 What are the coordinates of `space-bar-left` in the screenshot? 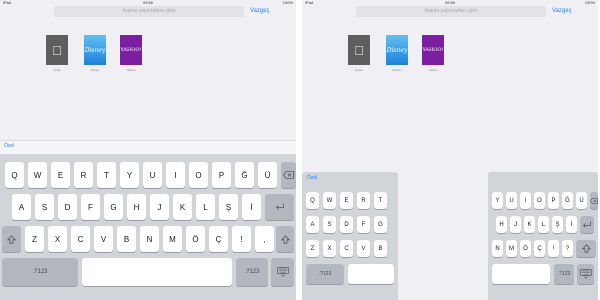 It's located at (371, 274).